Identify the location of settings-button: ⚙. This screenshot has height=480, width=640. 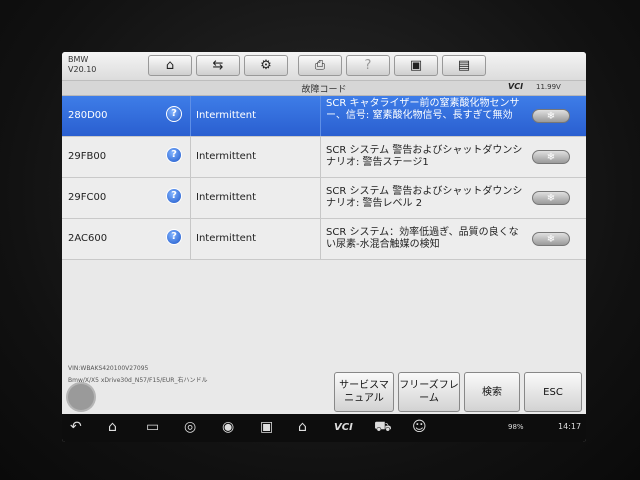
(266, 65).